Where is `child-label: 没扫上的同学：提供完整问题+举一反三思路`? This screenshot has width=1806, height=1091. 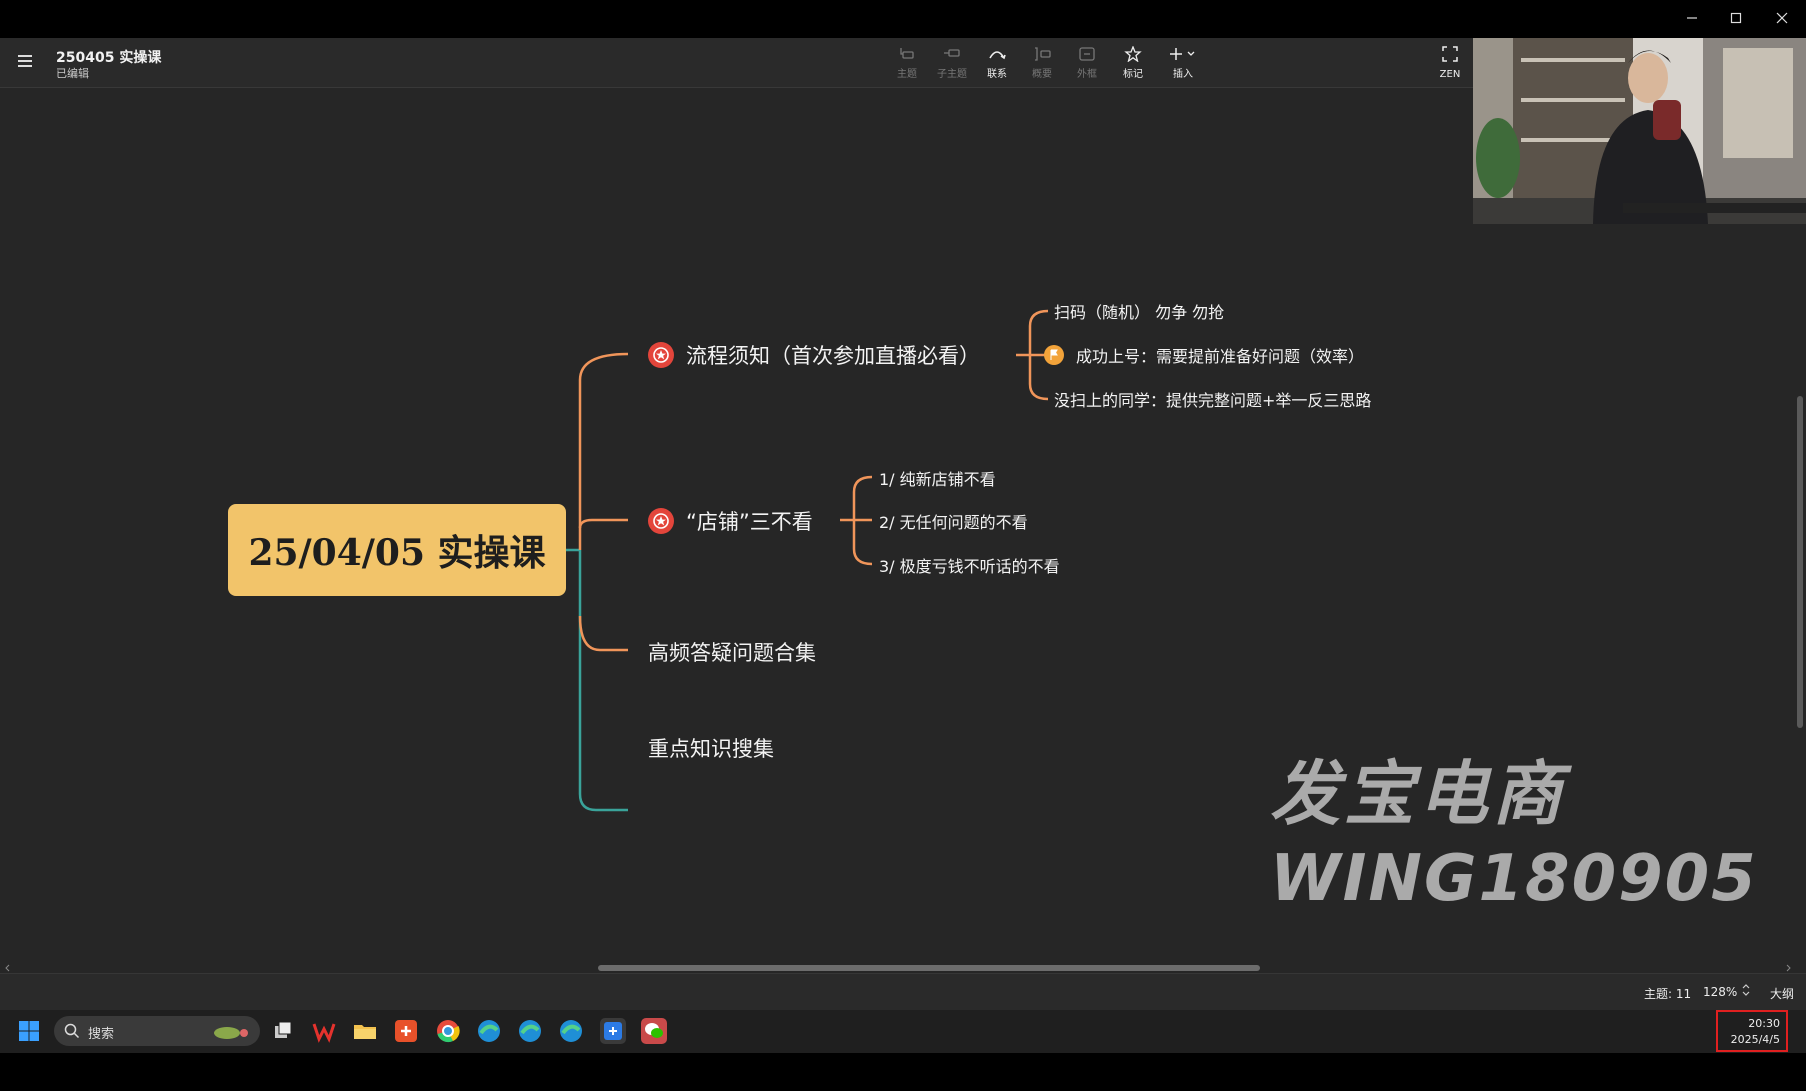
child-label: 没扫上的同学：提供完整问题+举一反三思路 is located at coordinates (1213, 400).